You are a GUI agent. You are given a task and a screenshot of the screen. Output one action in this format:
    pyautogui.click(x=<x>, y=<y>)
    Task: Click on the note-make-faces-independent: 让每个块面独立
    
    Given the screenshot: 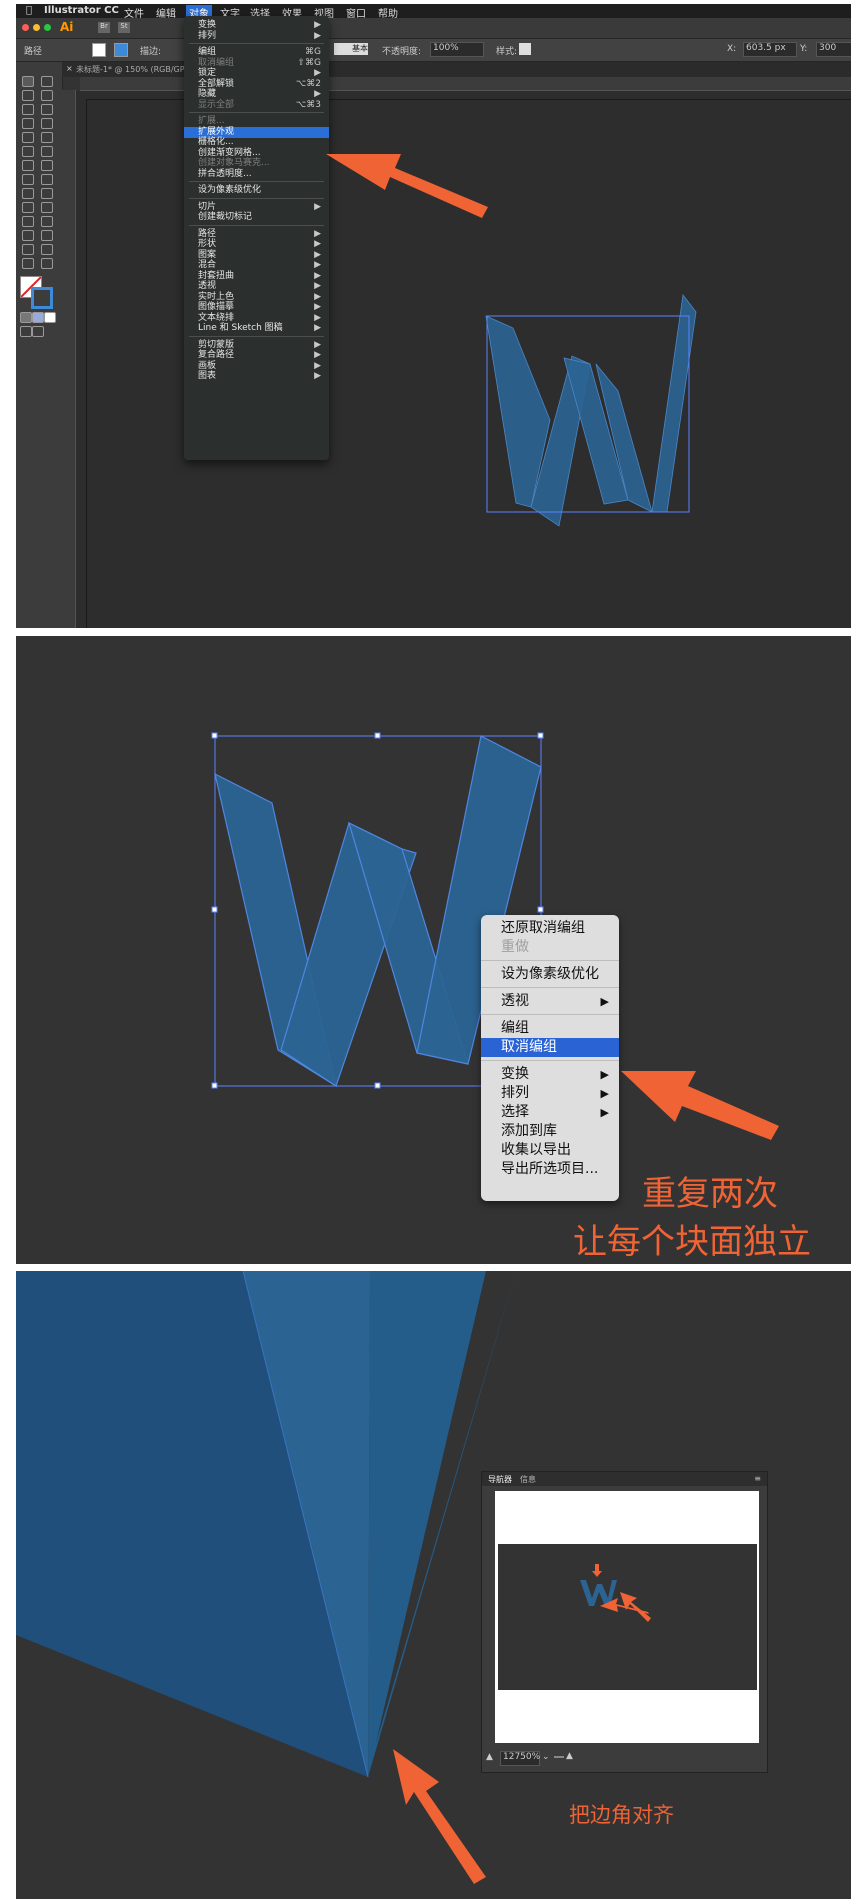 What is the action you would take?
    pyautogui.click(x=692, y=1242)
    